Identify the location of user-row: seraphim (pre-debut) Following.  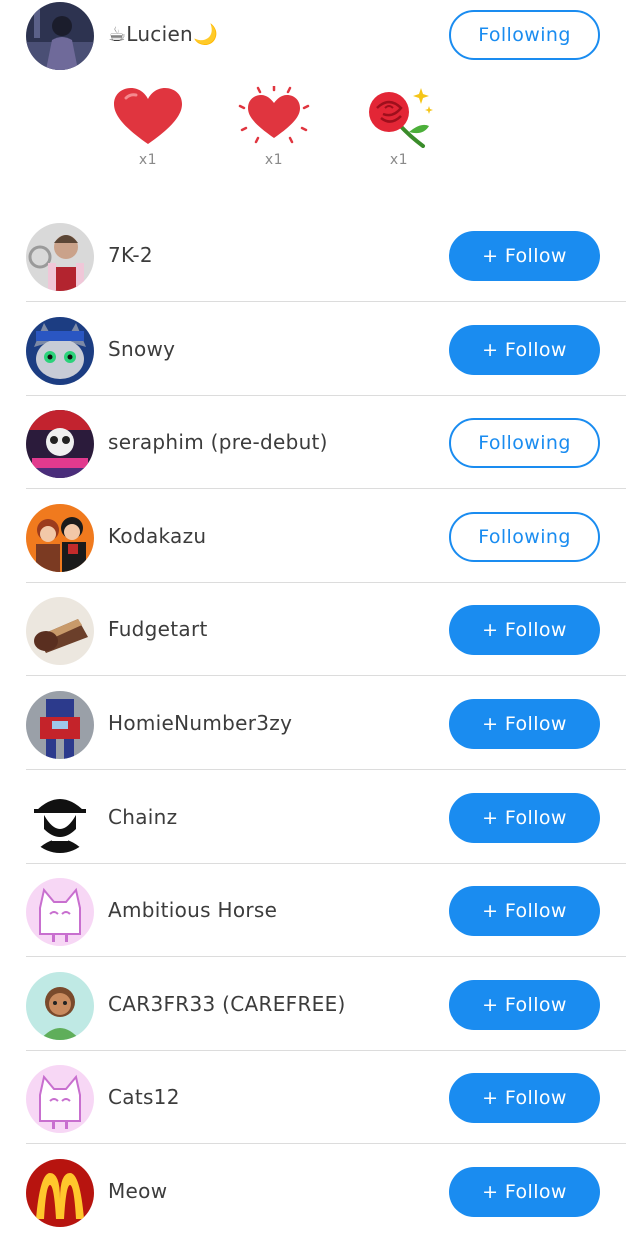
(313, 448).